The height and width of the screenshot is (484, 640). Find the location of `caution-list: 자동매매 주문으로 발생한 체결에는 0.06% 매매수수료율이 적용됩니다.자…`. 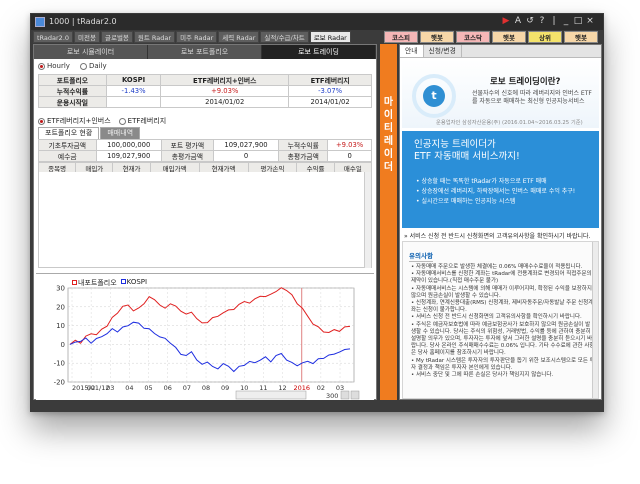

caution-list: 자동매매 주문으로 발생한 체결에는 0.06% 매매수수료율이 적용됩니다.자… is located at coordinates (503, 321).